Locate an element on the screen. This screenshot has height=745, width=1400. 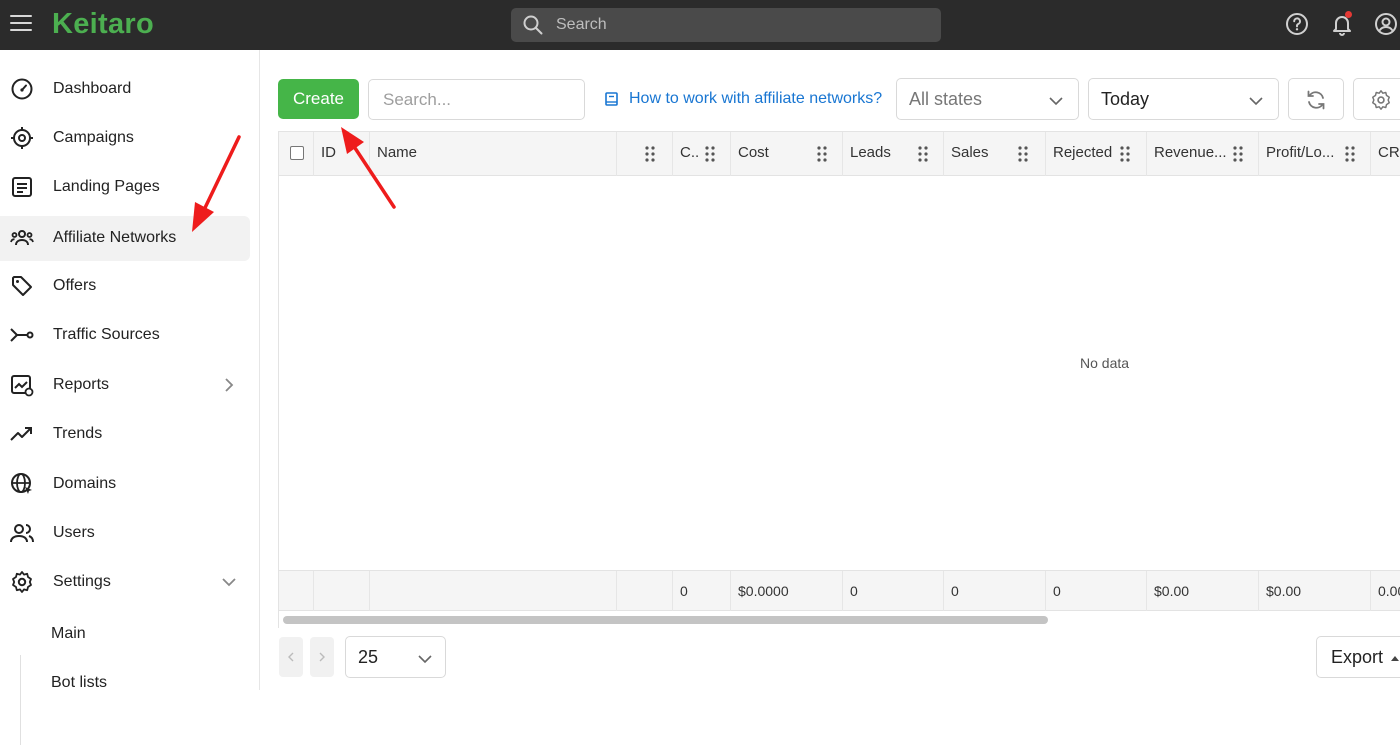
book-icon is located at coordinates (611, 99).